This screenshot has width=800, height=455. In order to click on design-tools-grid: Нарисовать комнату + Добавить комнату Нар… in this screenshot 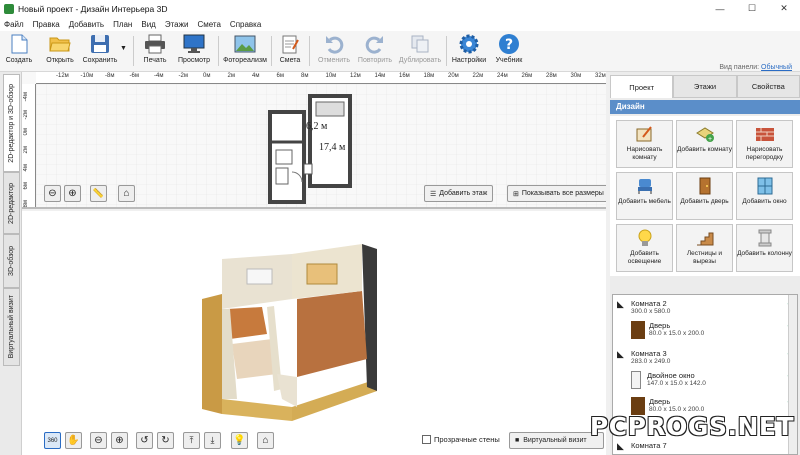, I will do `click(705, 196)`.